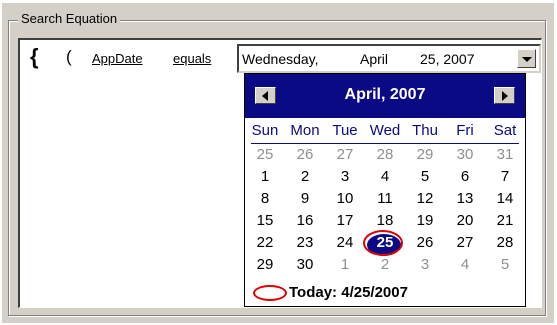 The image size is (557, 325). I want to click on date-month: April, so click(374, 59).